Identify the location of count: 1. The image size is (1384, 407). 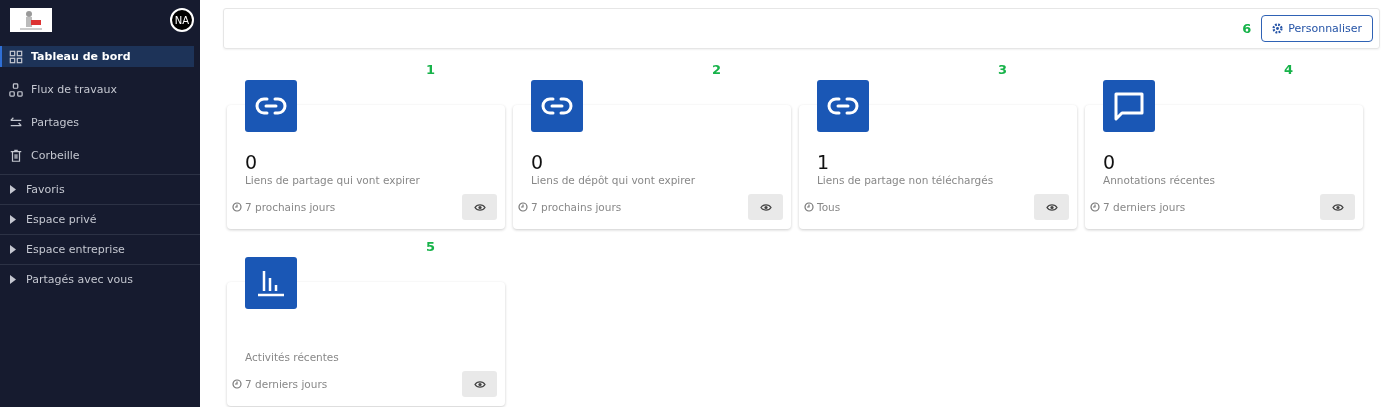
(824, 162).